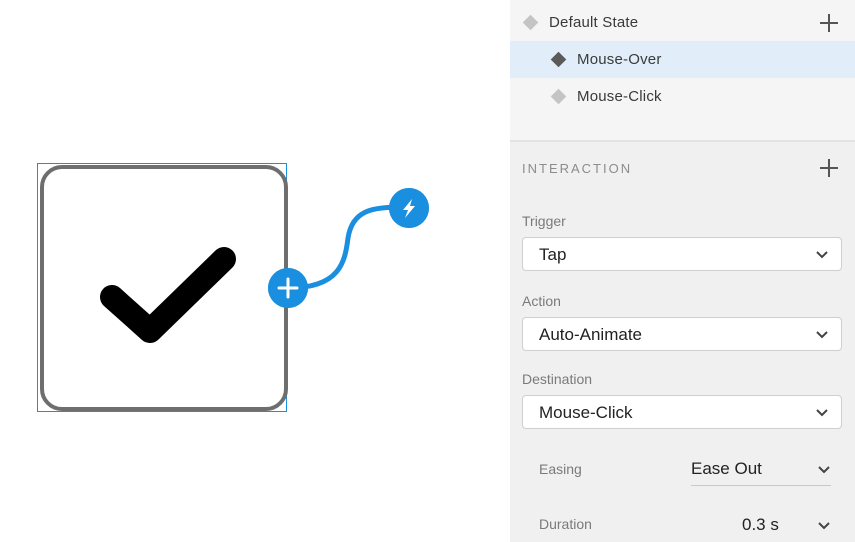 The image size is (855, 542). Describe the element at coordinates (553, 254) in the screenshot. I see `trigger-value: Tap` at that location.